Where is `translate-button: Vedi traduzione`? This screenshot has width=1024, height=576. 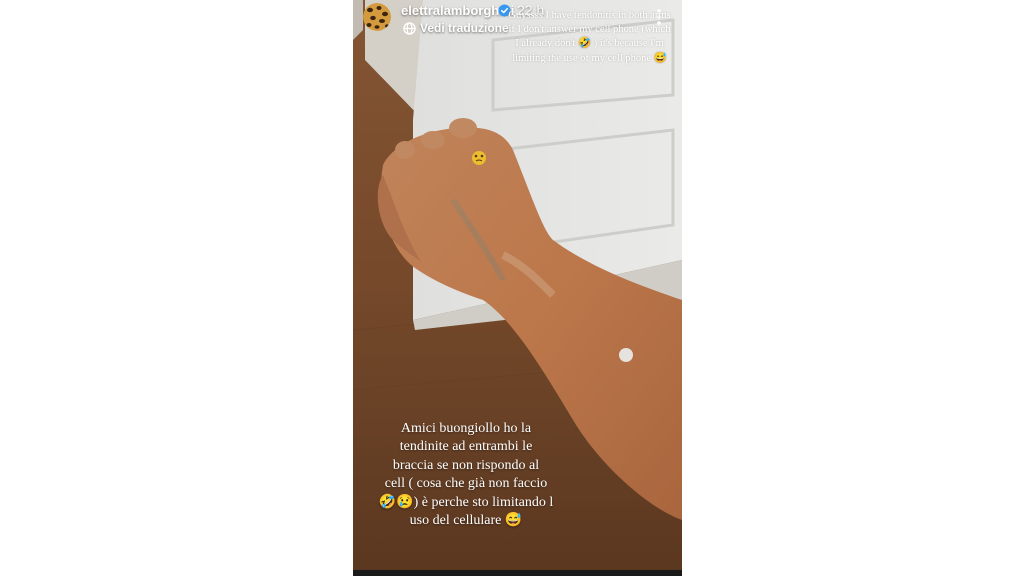 translate-button: Vedi traduzione is located at coordinates (456, 28).